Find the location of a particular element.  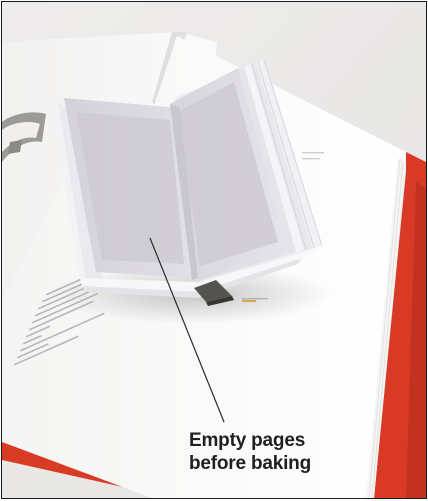

caption-line-2: before baking is located at coordinates (250, 463).